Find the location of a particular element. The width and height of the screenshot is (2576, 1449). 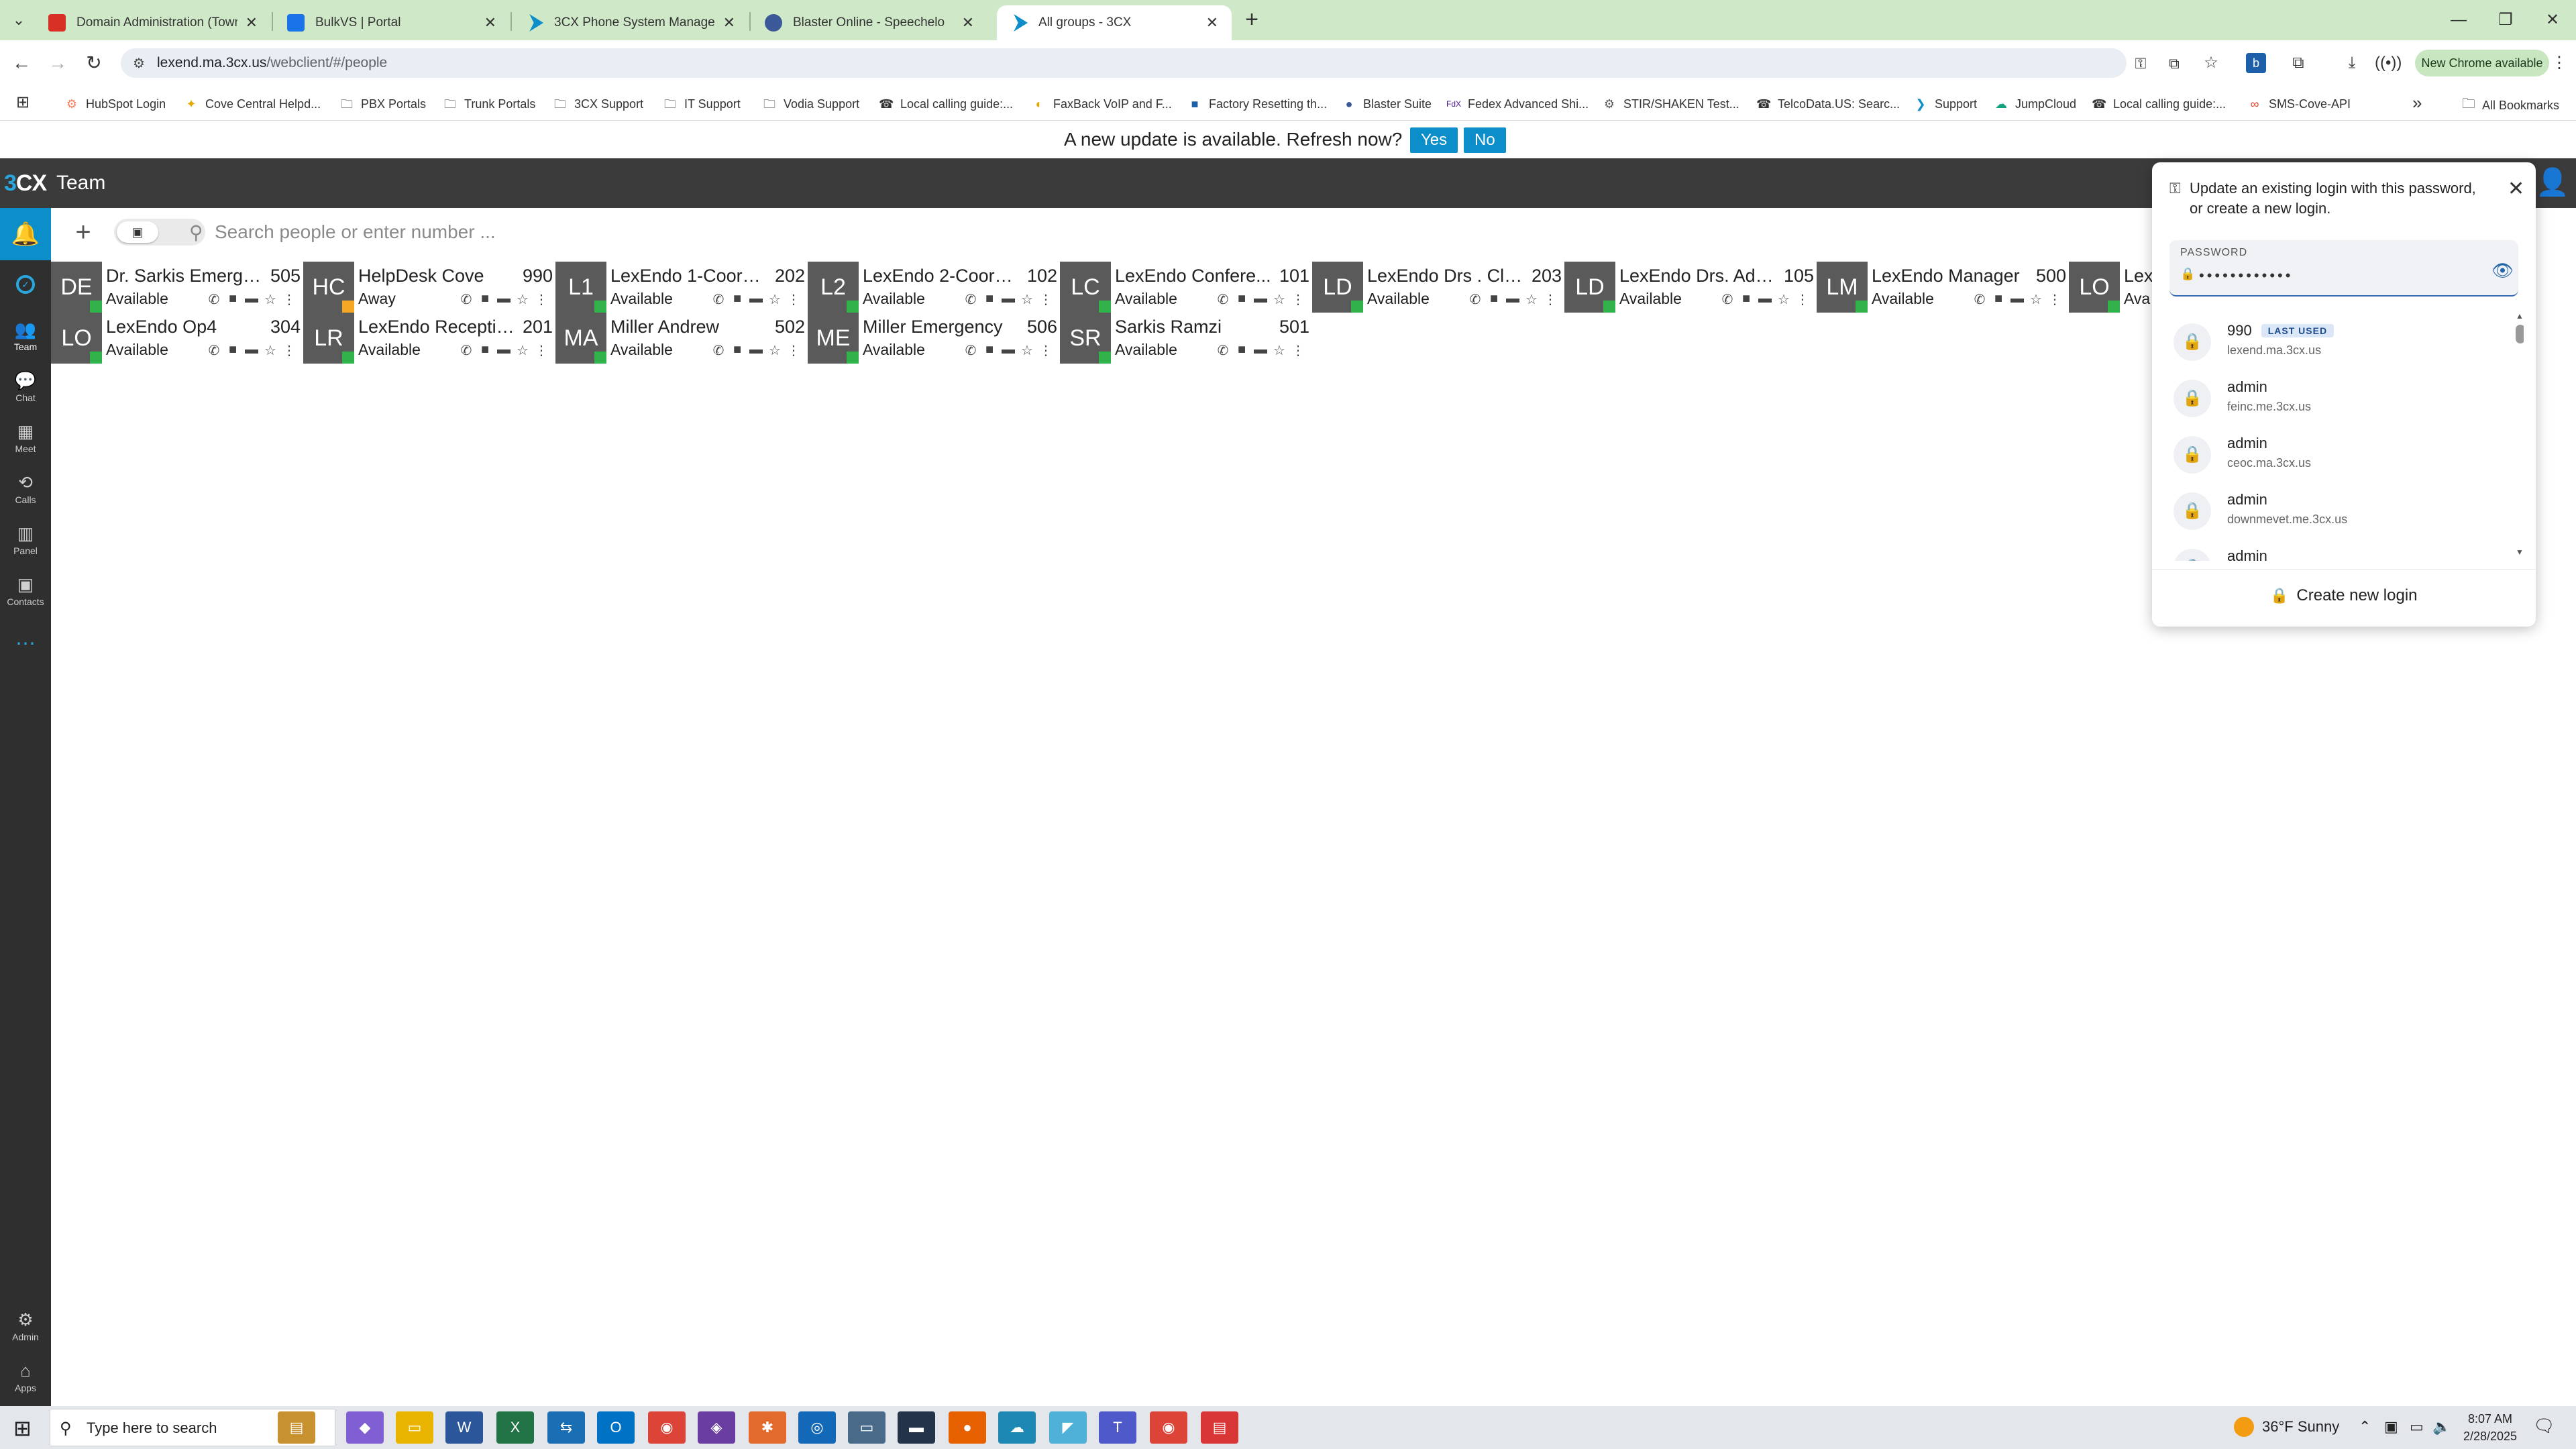

browser-tab-all-groups: All groups - 3CX ✕ is located at coordinates (1114, 22).